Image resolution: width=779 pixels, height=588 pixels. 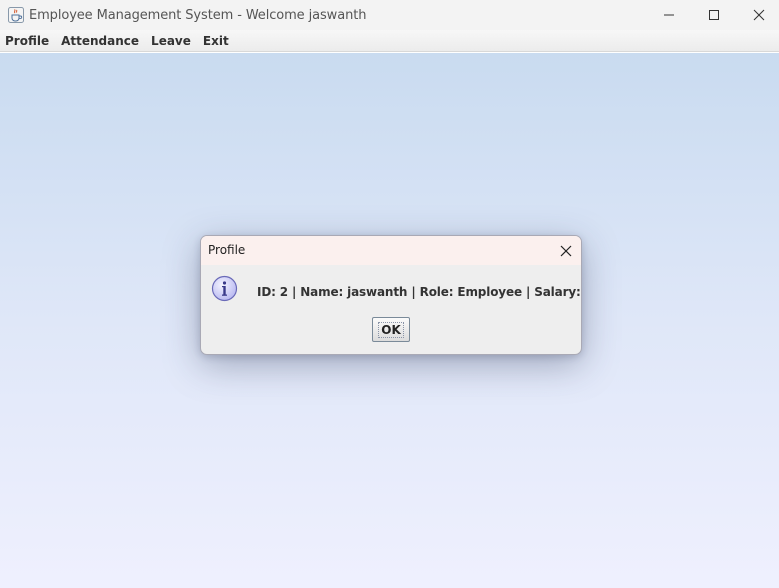 I want to click on java-coffee-cup-icon, so click(x=16, y=15).